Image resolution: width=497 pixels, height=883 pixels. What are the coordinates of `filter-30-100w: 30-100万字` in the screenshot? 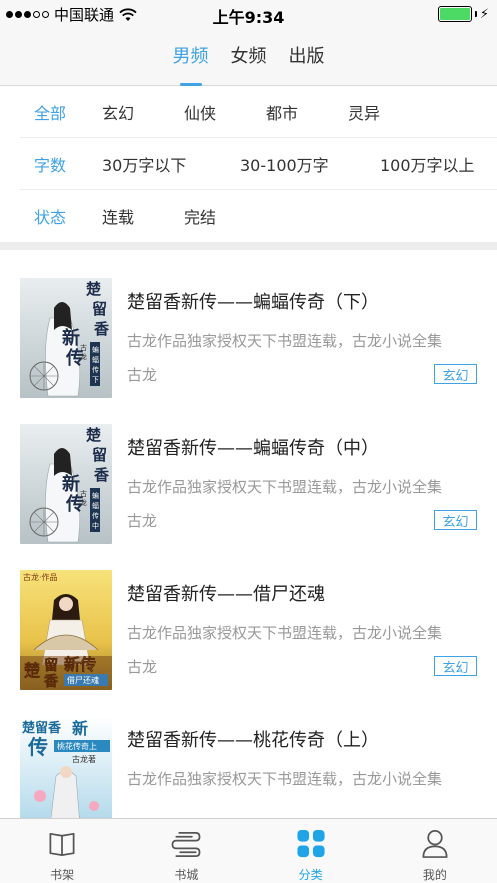 It's located at (310, 164).